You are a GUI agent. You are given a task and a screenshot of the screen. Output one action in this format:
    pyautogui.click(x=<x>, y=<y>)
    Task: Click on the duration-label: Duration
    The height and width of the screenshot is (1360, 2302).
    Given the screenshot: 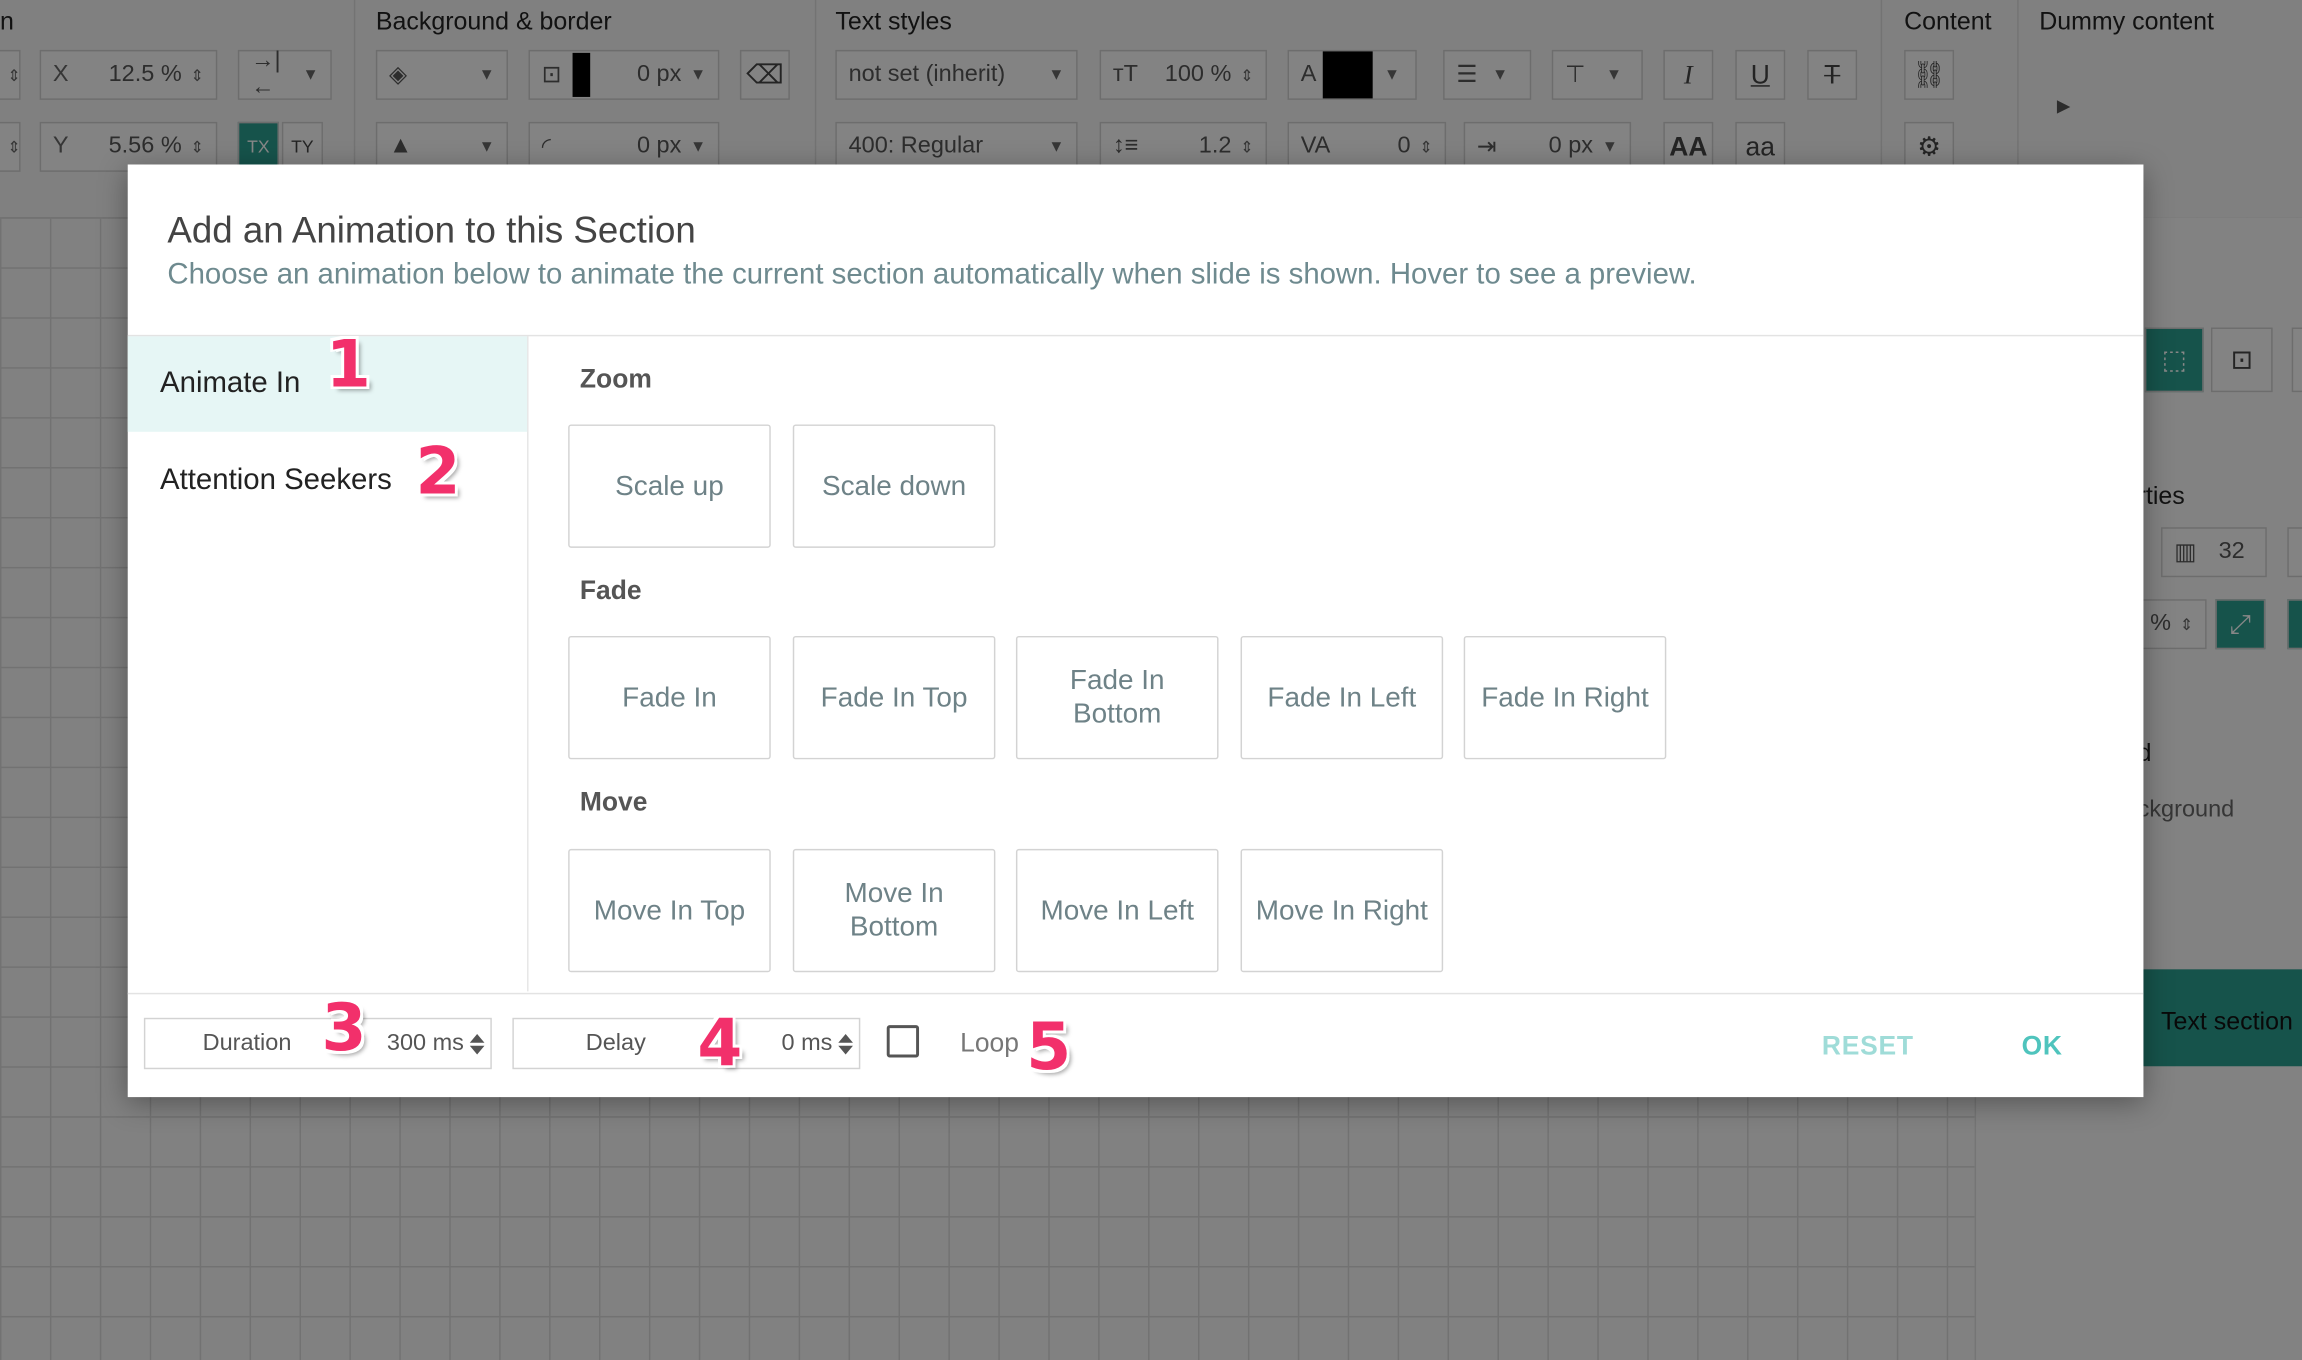 What is the action you would take?
    pyautogui.click(x=247, y=1043)
    